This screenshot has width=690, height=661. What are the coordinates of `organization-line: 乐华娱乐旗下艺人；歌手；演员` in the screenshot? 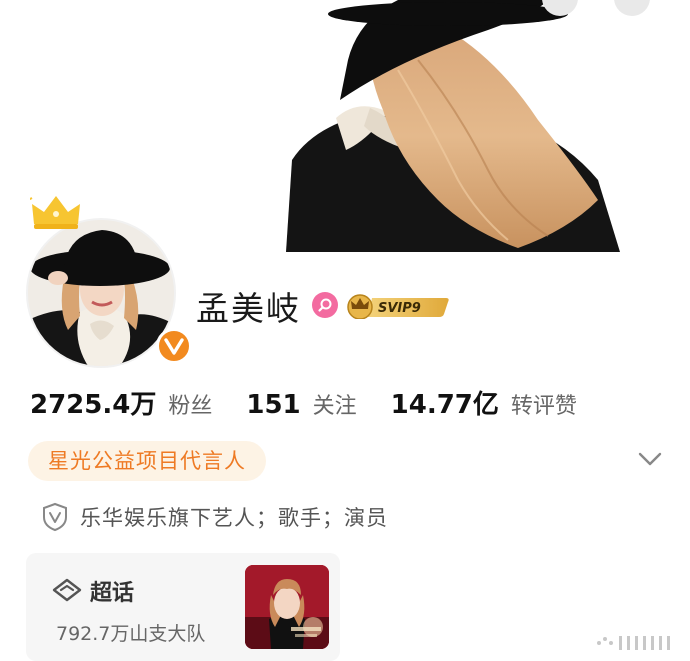 It's located at (234, 518).